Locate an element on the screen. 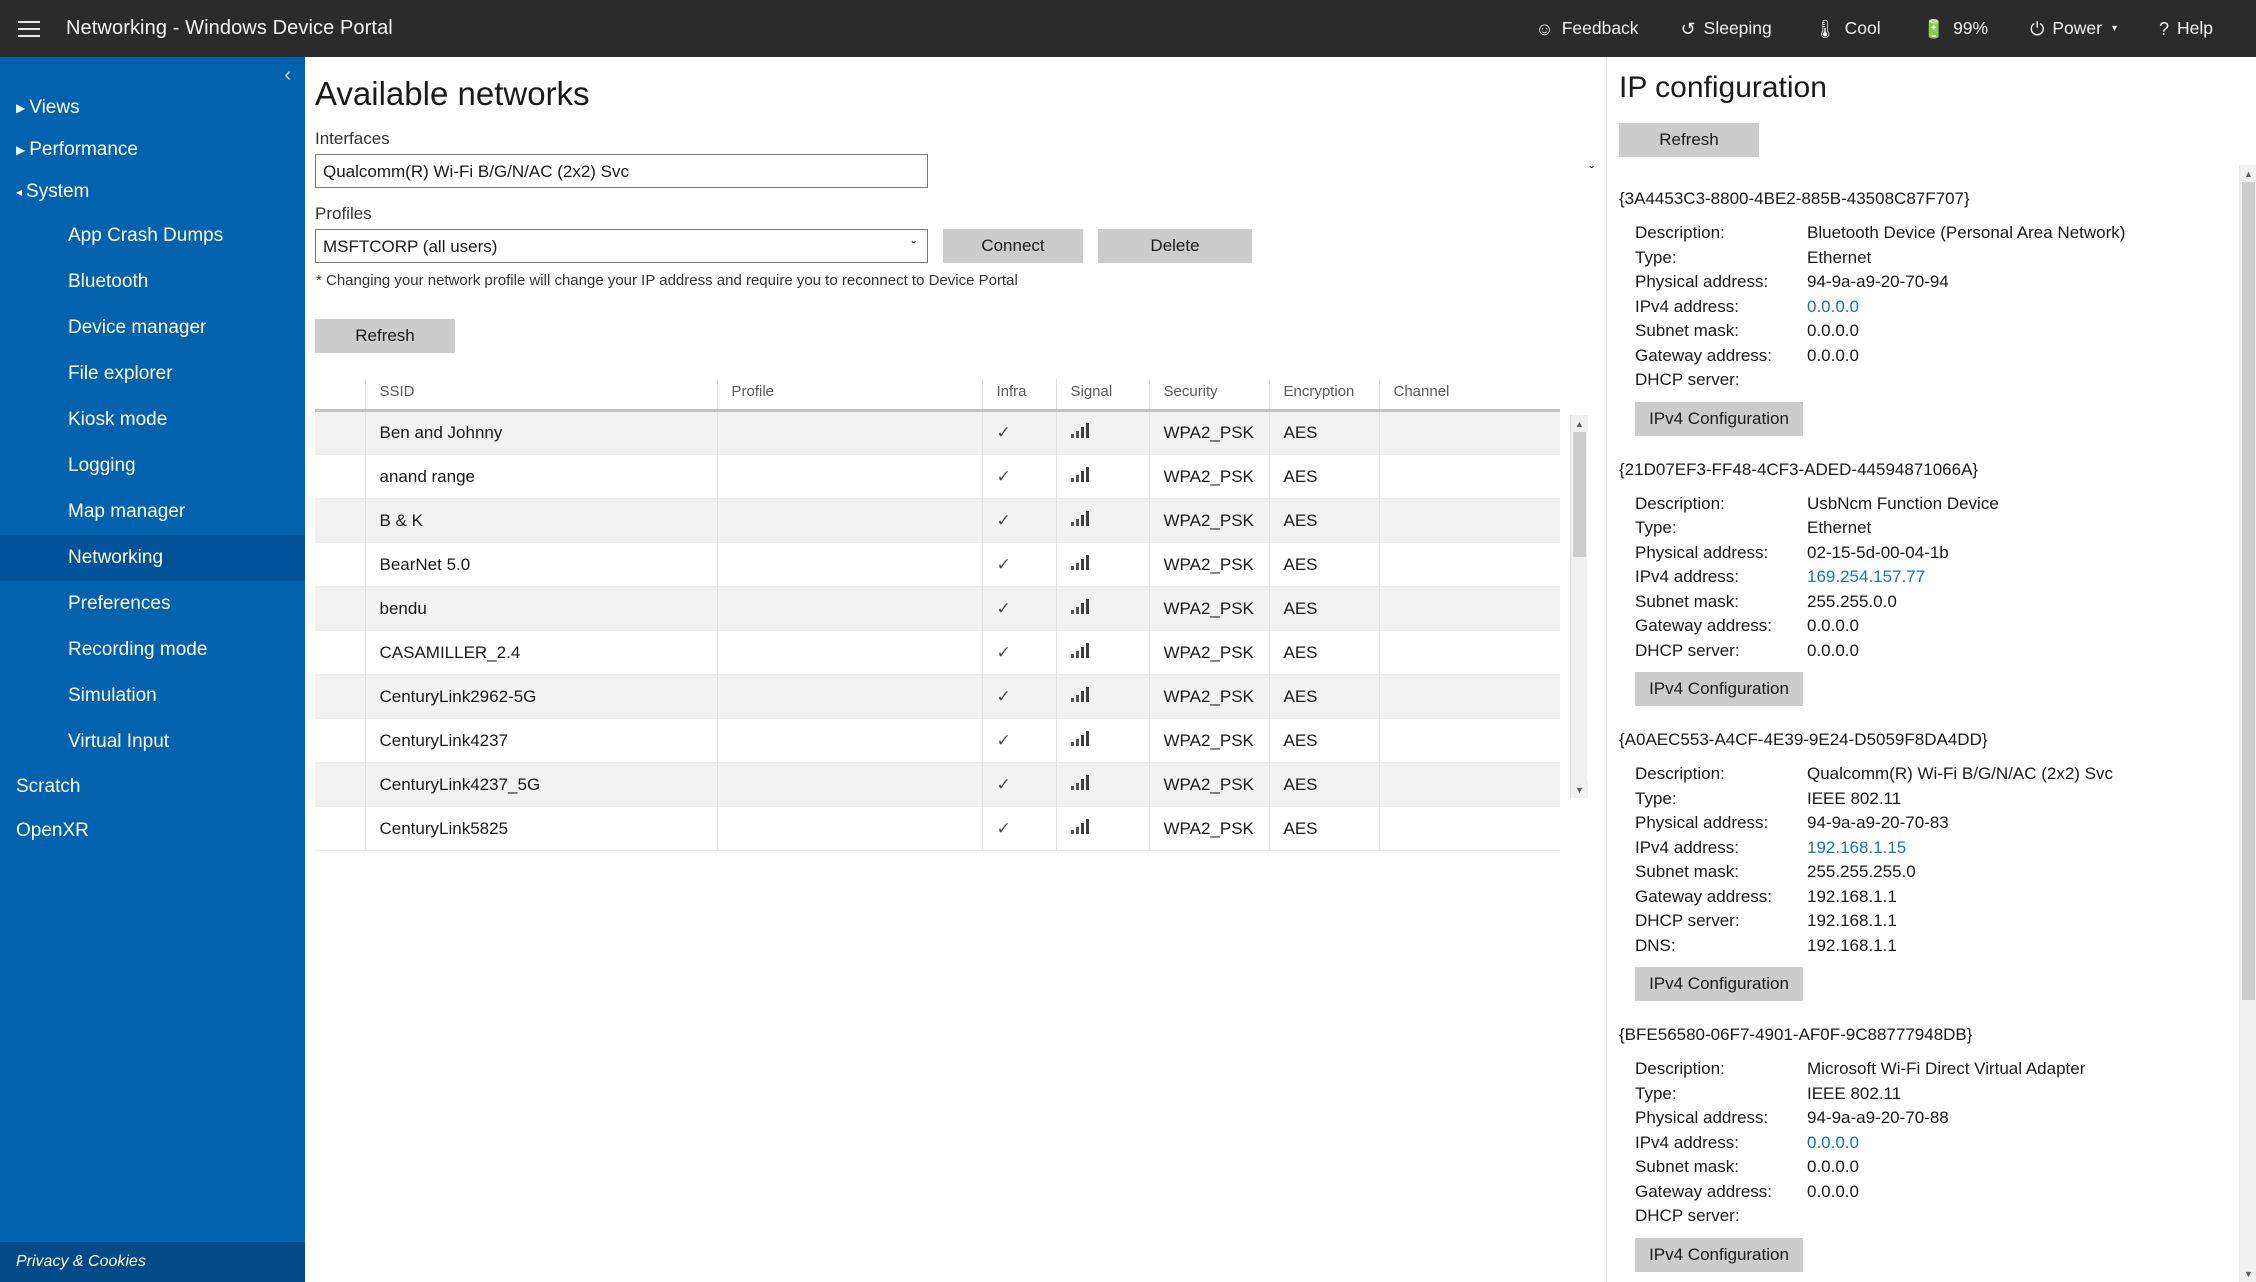 The height and width of the screenshot is (1282, 2256). adapter-guid: {A0AEC553-A4CF-4E39-9E24-D5059F8DA4DD} is located at coordinates (1803, 739).